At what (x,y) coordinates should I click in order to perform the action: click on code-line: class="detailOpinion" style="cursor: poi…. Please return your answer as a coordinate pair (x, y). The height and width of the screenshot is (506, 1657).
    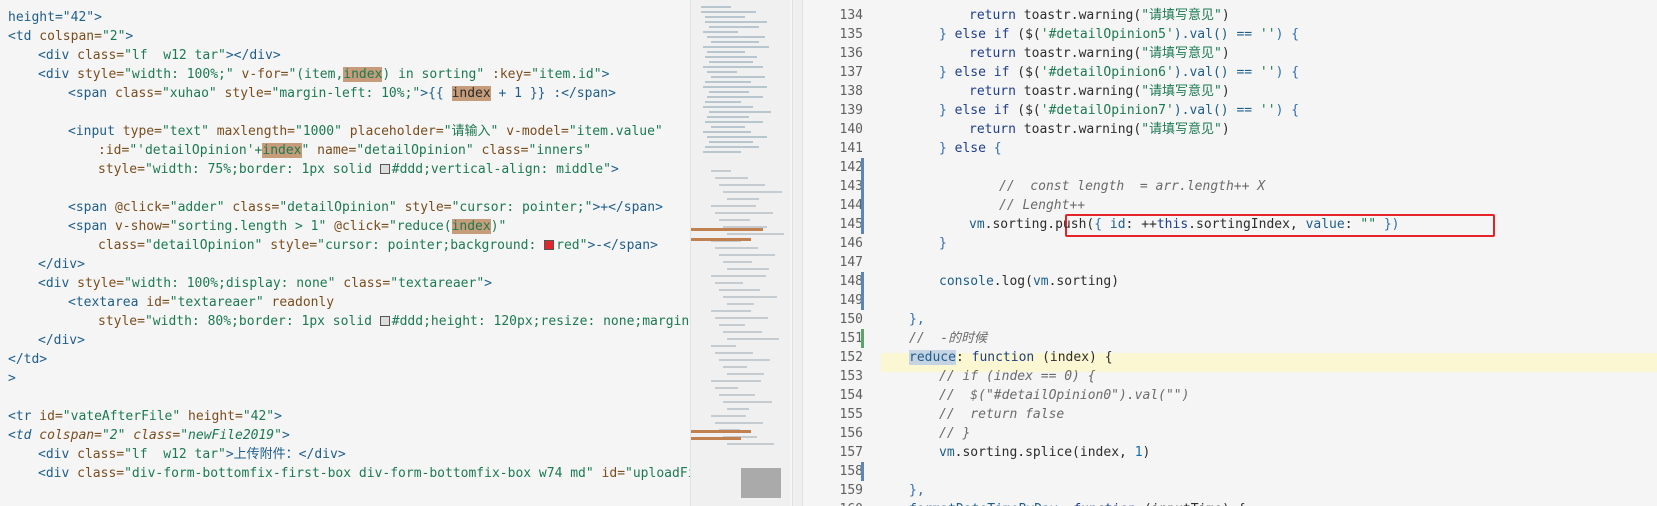
    Looking at the image, I should click on (349, 245).